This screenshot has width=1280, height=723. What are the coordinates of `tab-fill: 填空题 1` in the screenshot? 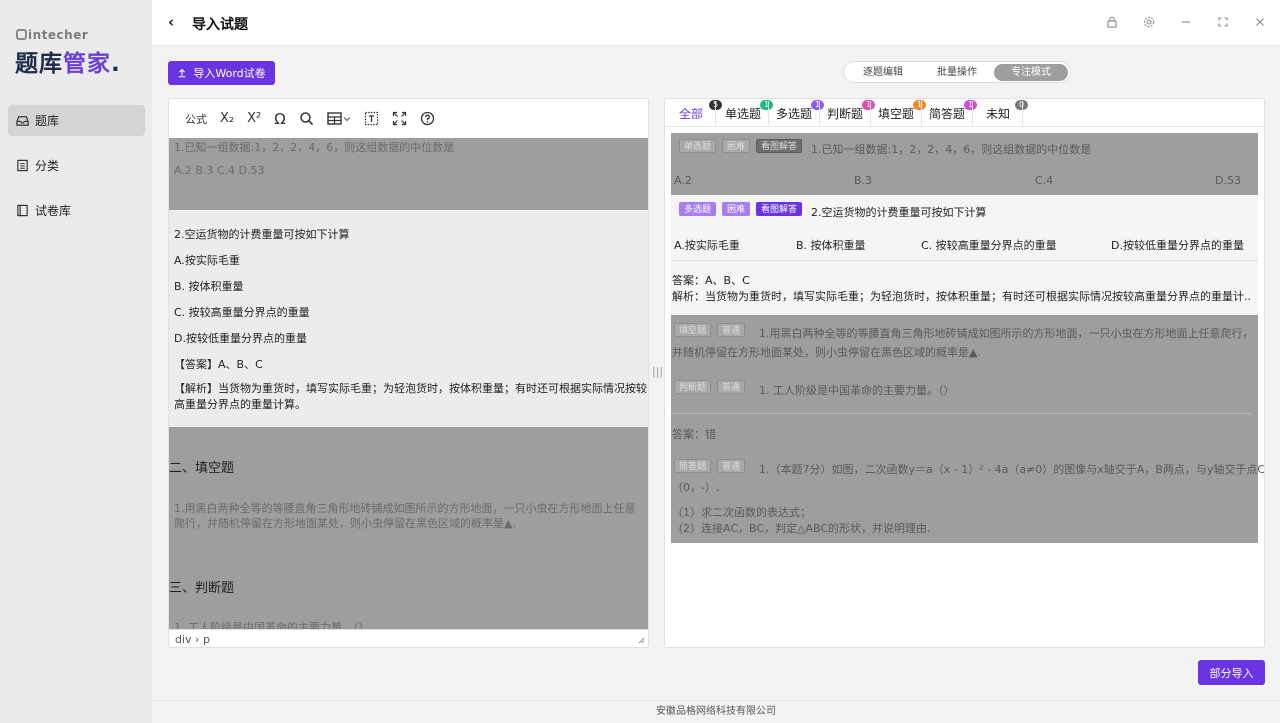 It's located at (902, 111).